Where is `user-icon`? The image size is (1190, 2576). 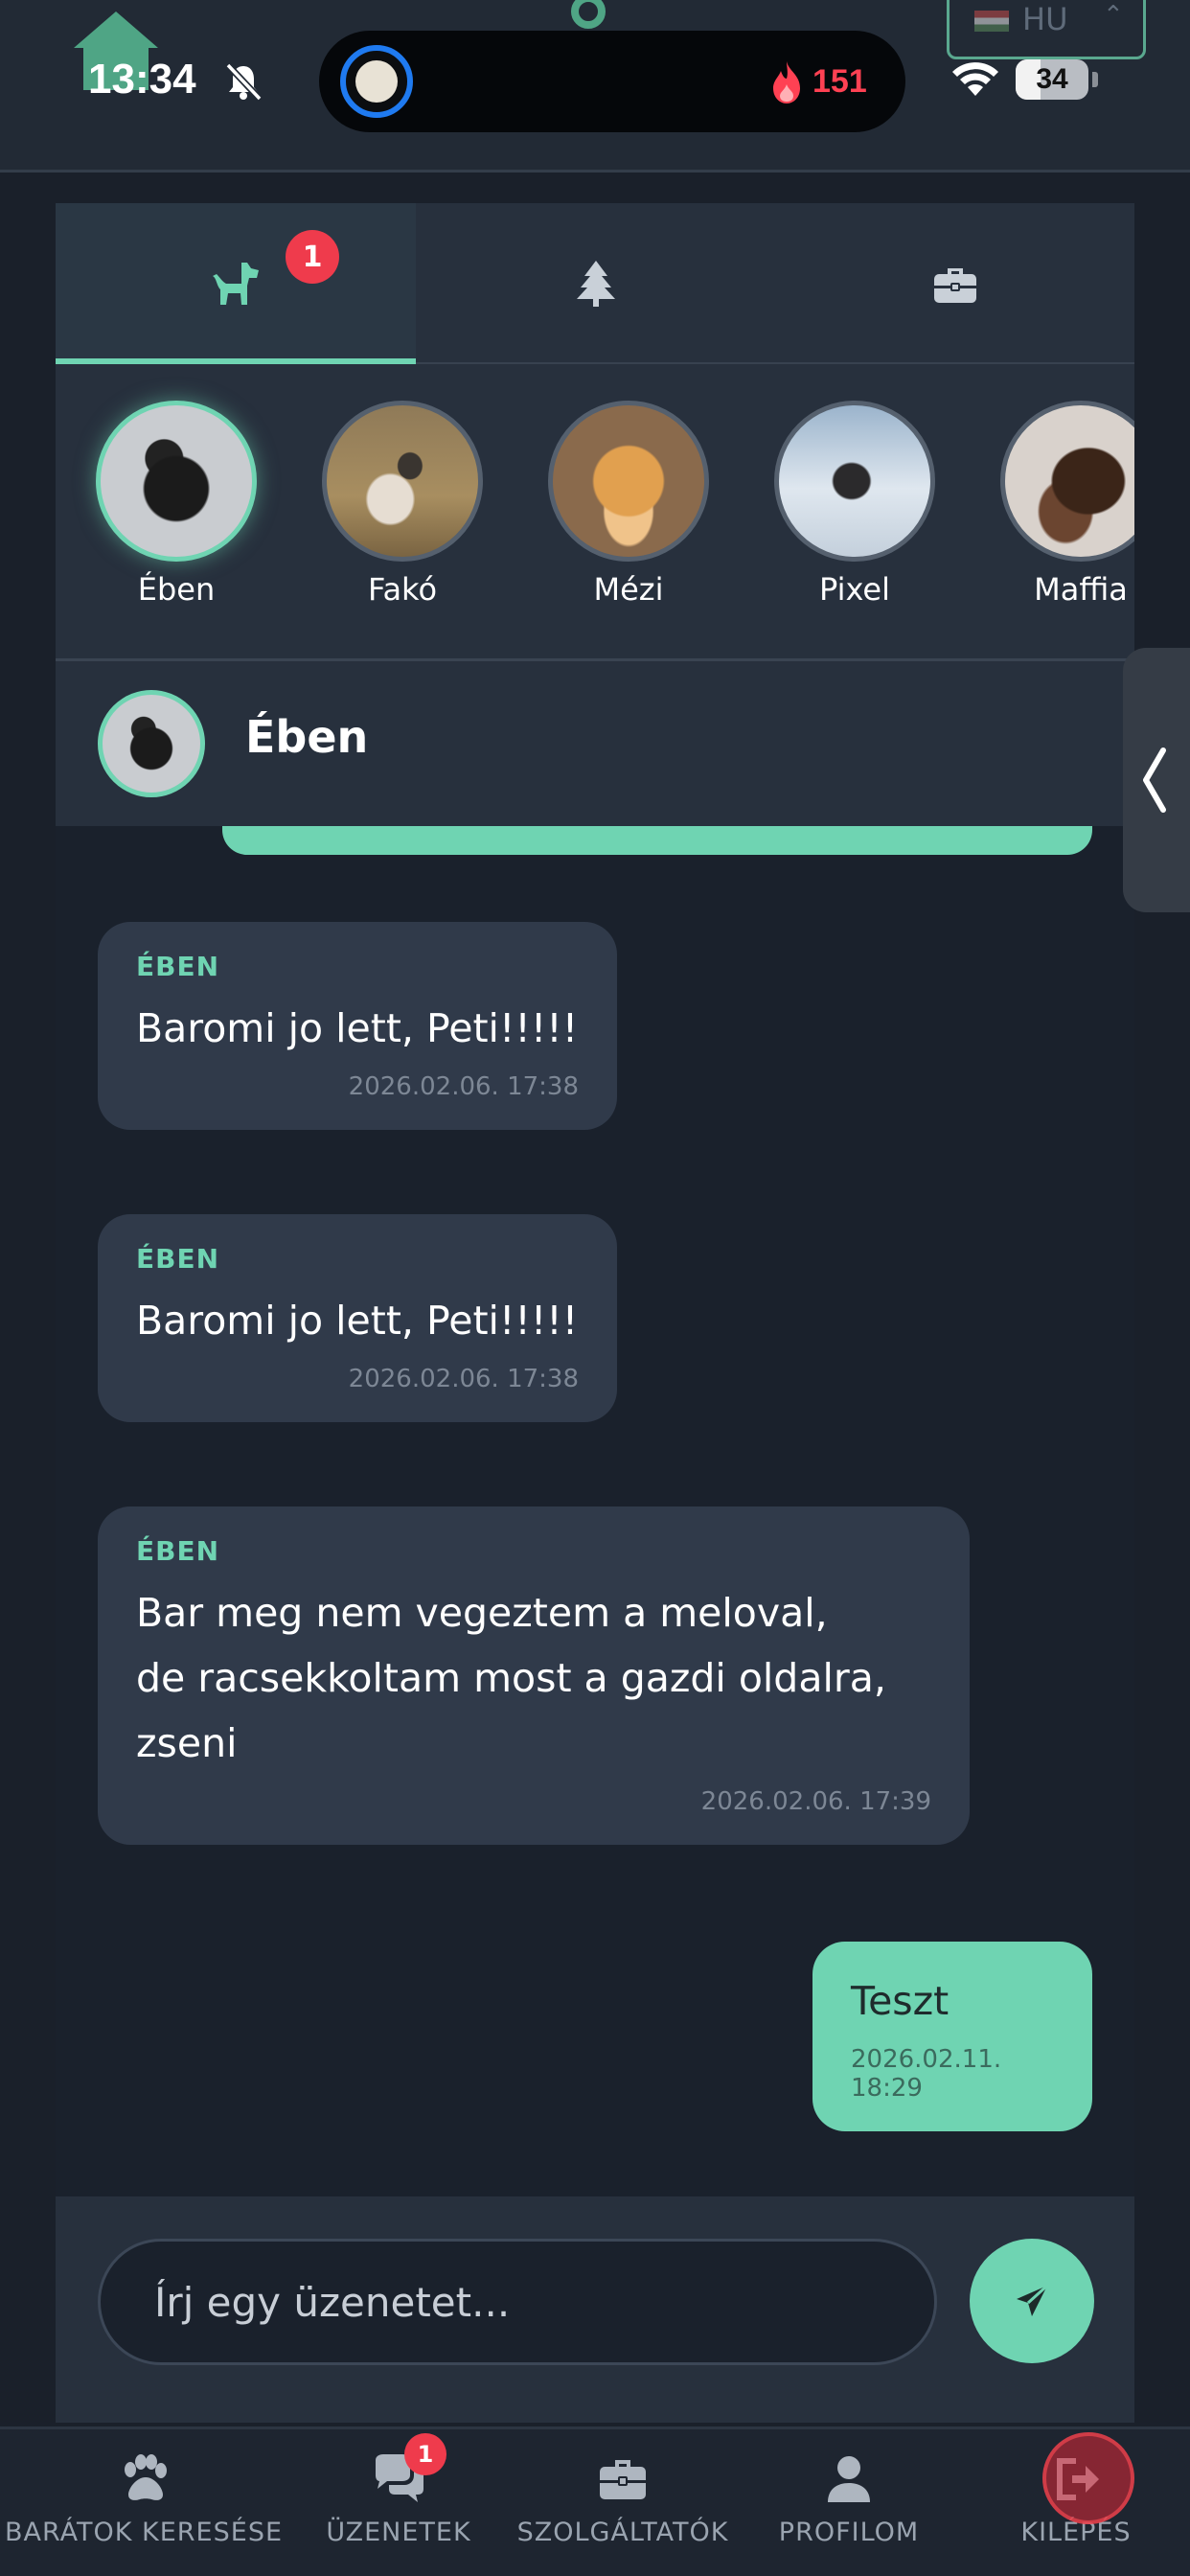 user-icon is located at coordinates (849, 2479).